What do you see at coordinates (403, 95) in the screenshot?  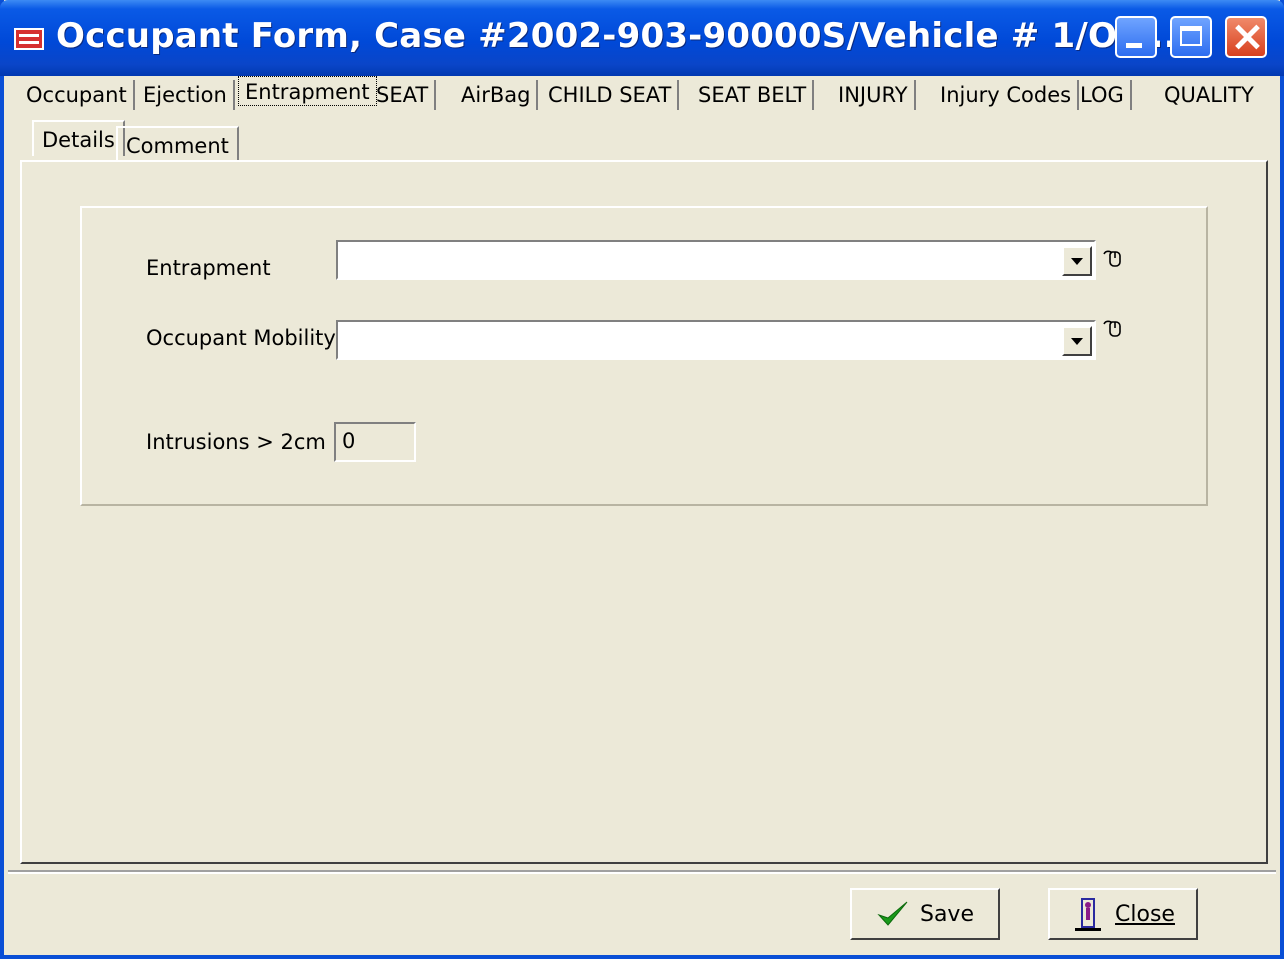 I see `tab-seat: SEAT` at bounding box center [403, 95].